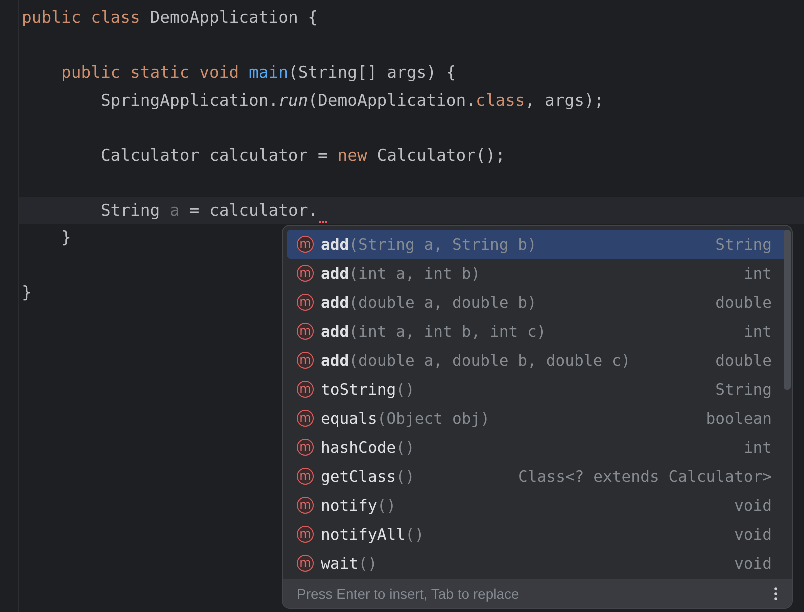 Image resolution: width=804 pixels, height=612 pixels. I want to click on completion-item: m hashCode() int, so click(537, 447).